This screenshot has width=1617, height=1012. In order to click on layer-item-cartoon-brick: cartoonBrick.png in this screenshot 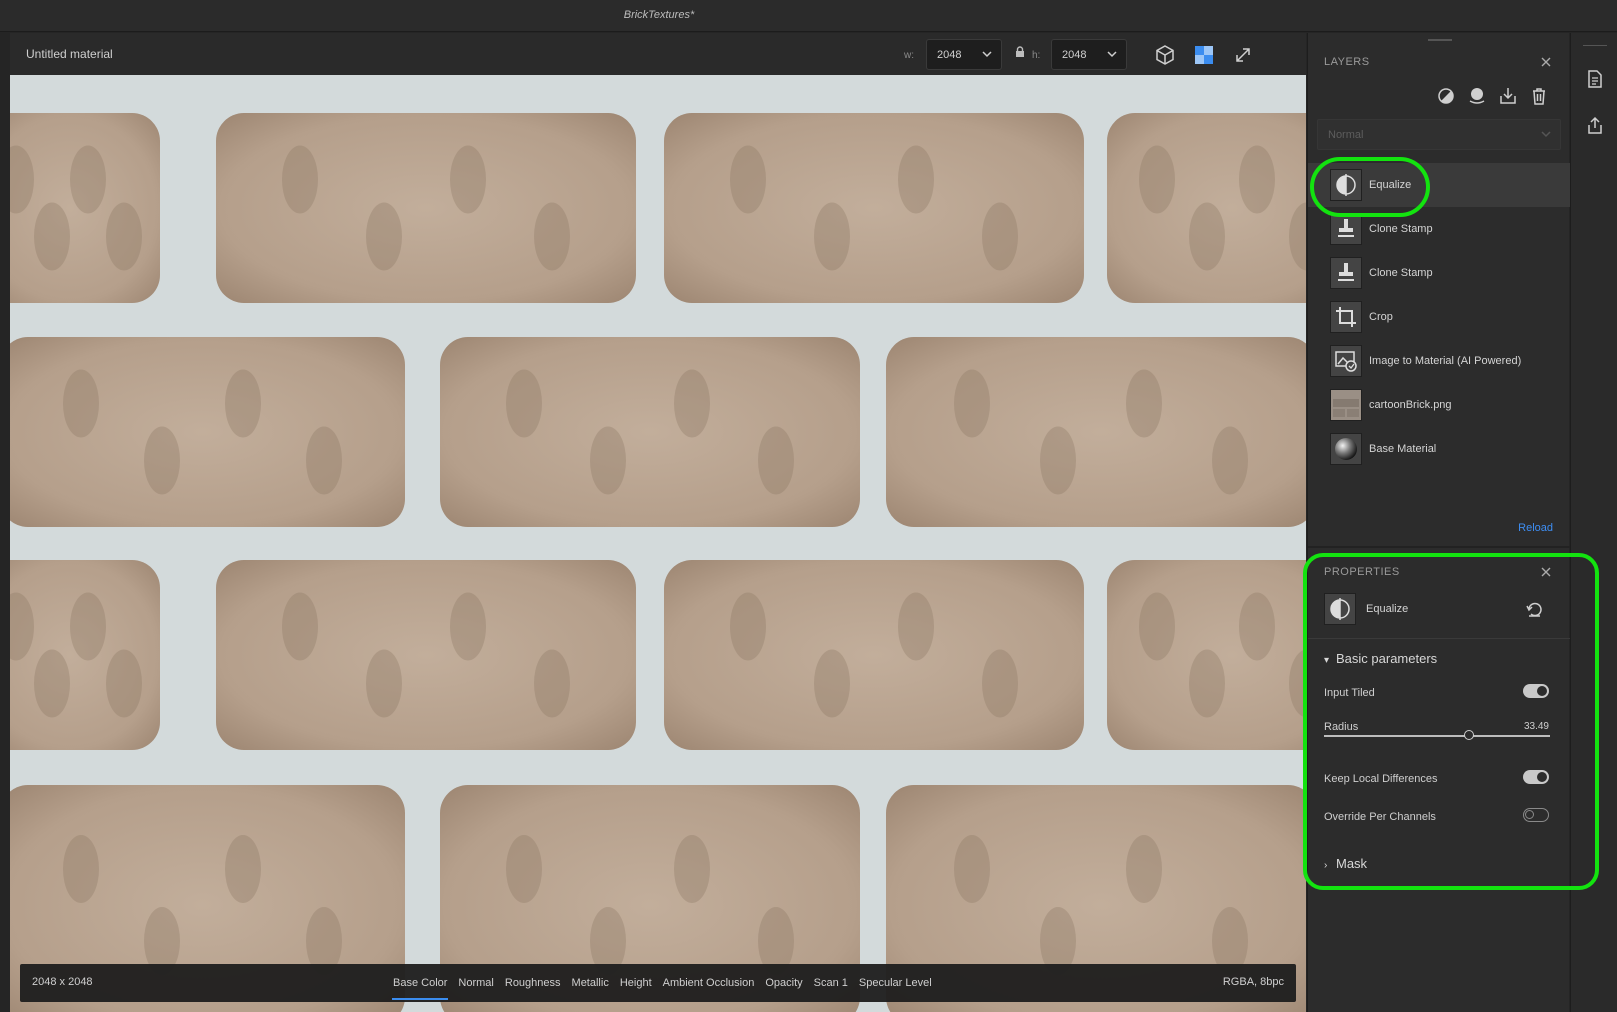, I will do `click(1439, 405)`.